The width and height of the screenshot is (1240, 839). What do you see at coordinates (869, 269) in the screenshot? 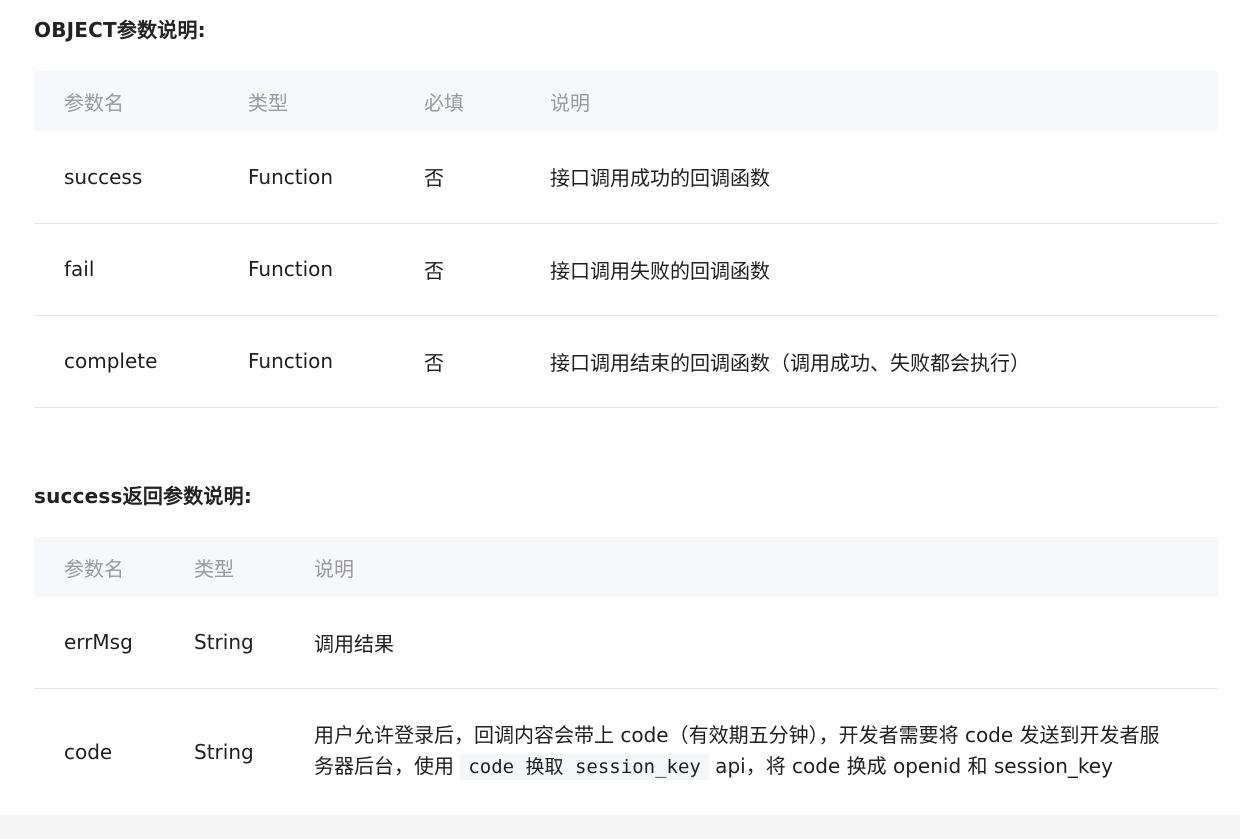
I see `param-description: 接口调用失败的回调函数` at bounding box center [869, 269].